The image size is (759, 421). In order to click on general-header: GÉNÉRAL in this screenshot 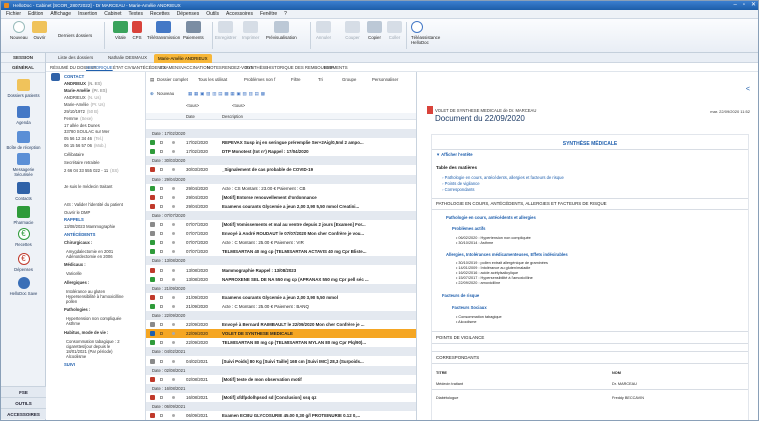, I will do `click(23, 68)`.